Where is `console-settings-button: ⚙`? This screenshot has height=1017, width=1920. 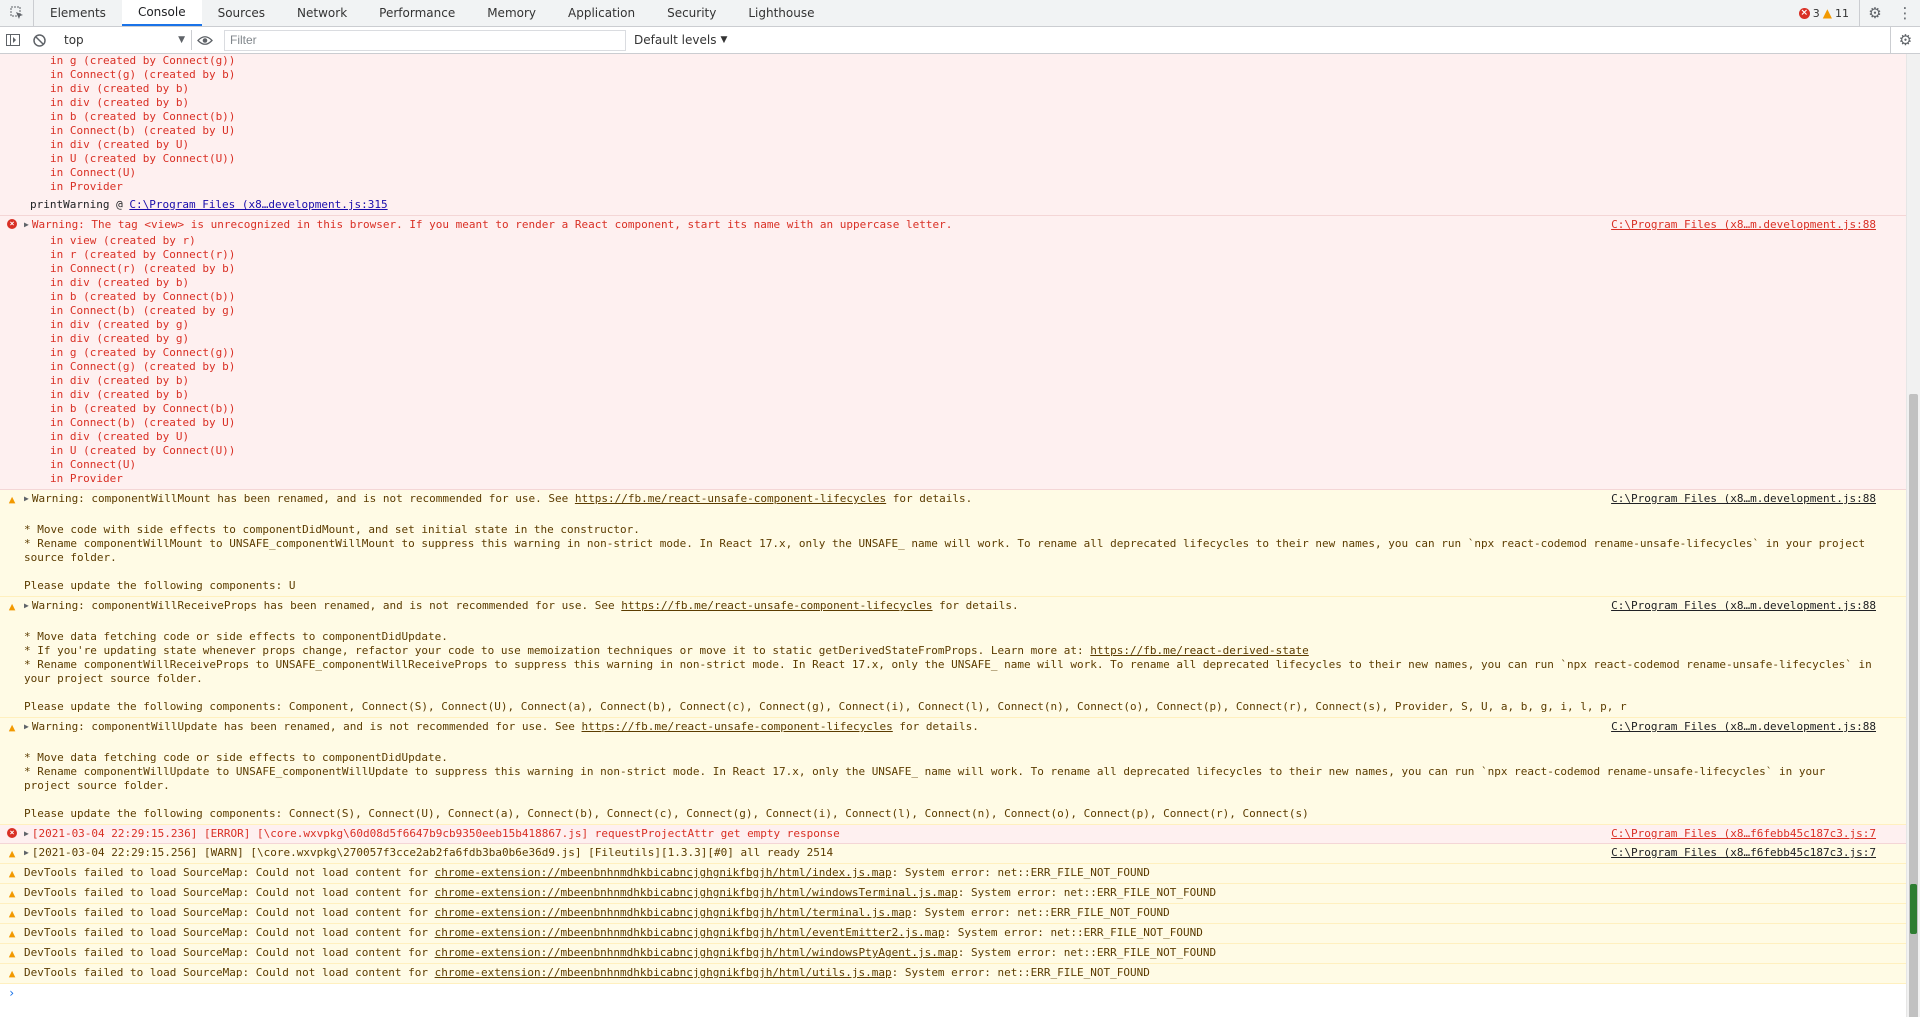 console-settings-button: ⚙ is located at coordinates (1905, 40).